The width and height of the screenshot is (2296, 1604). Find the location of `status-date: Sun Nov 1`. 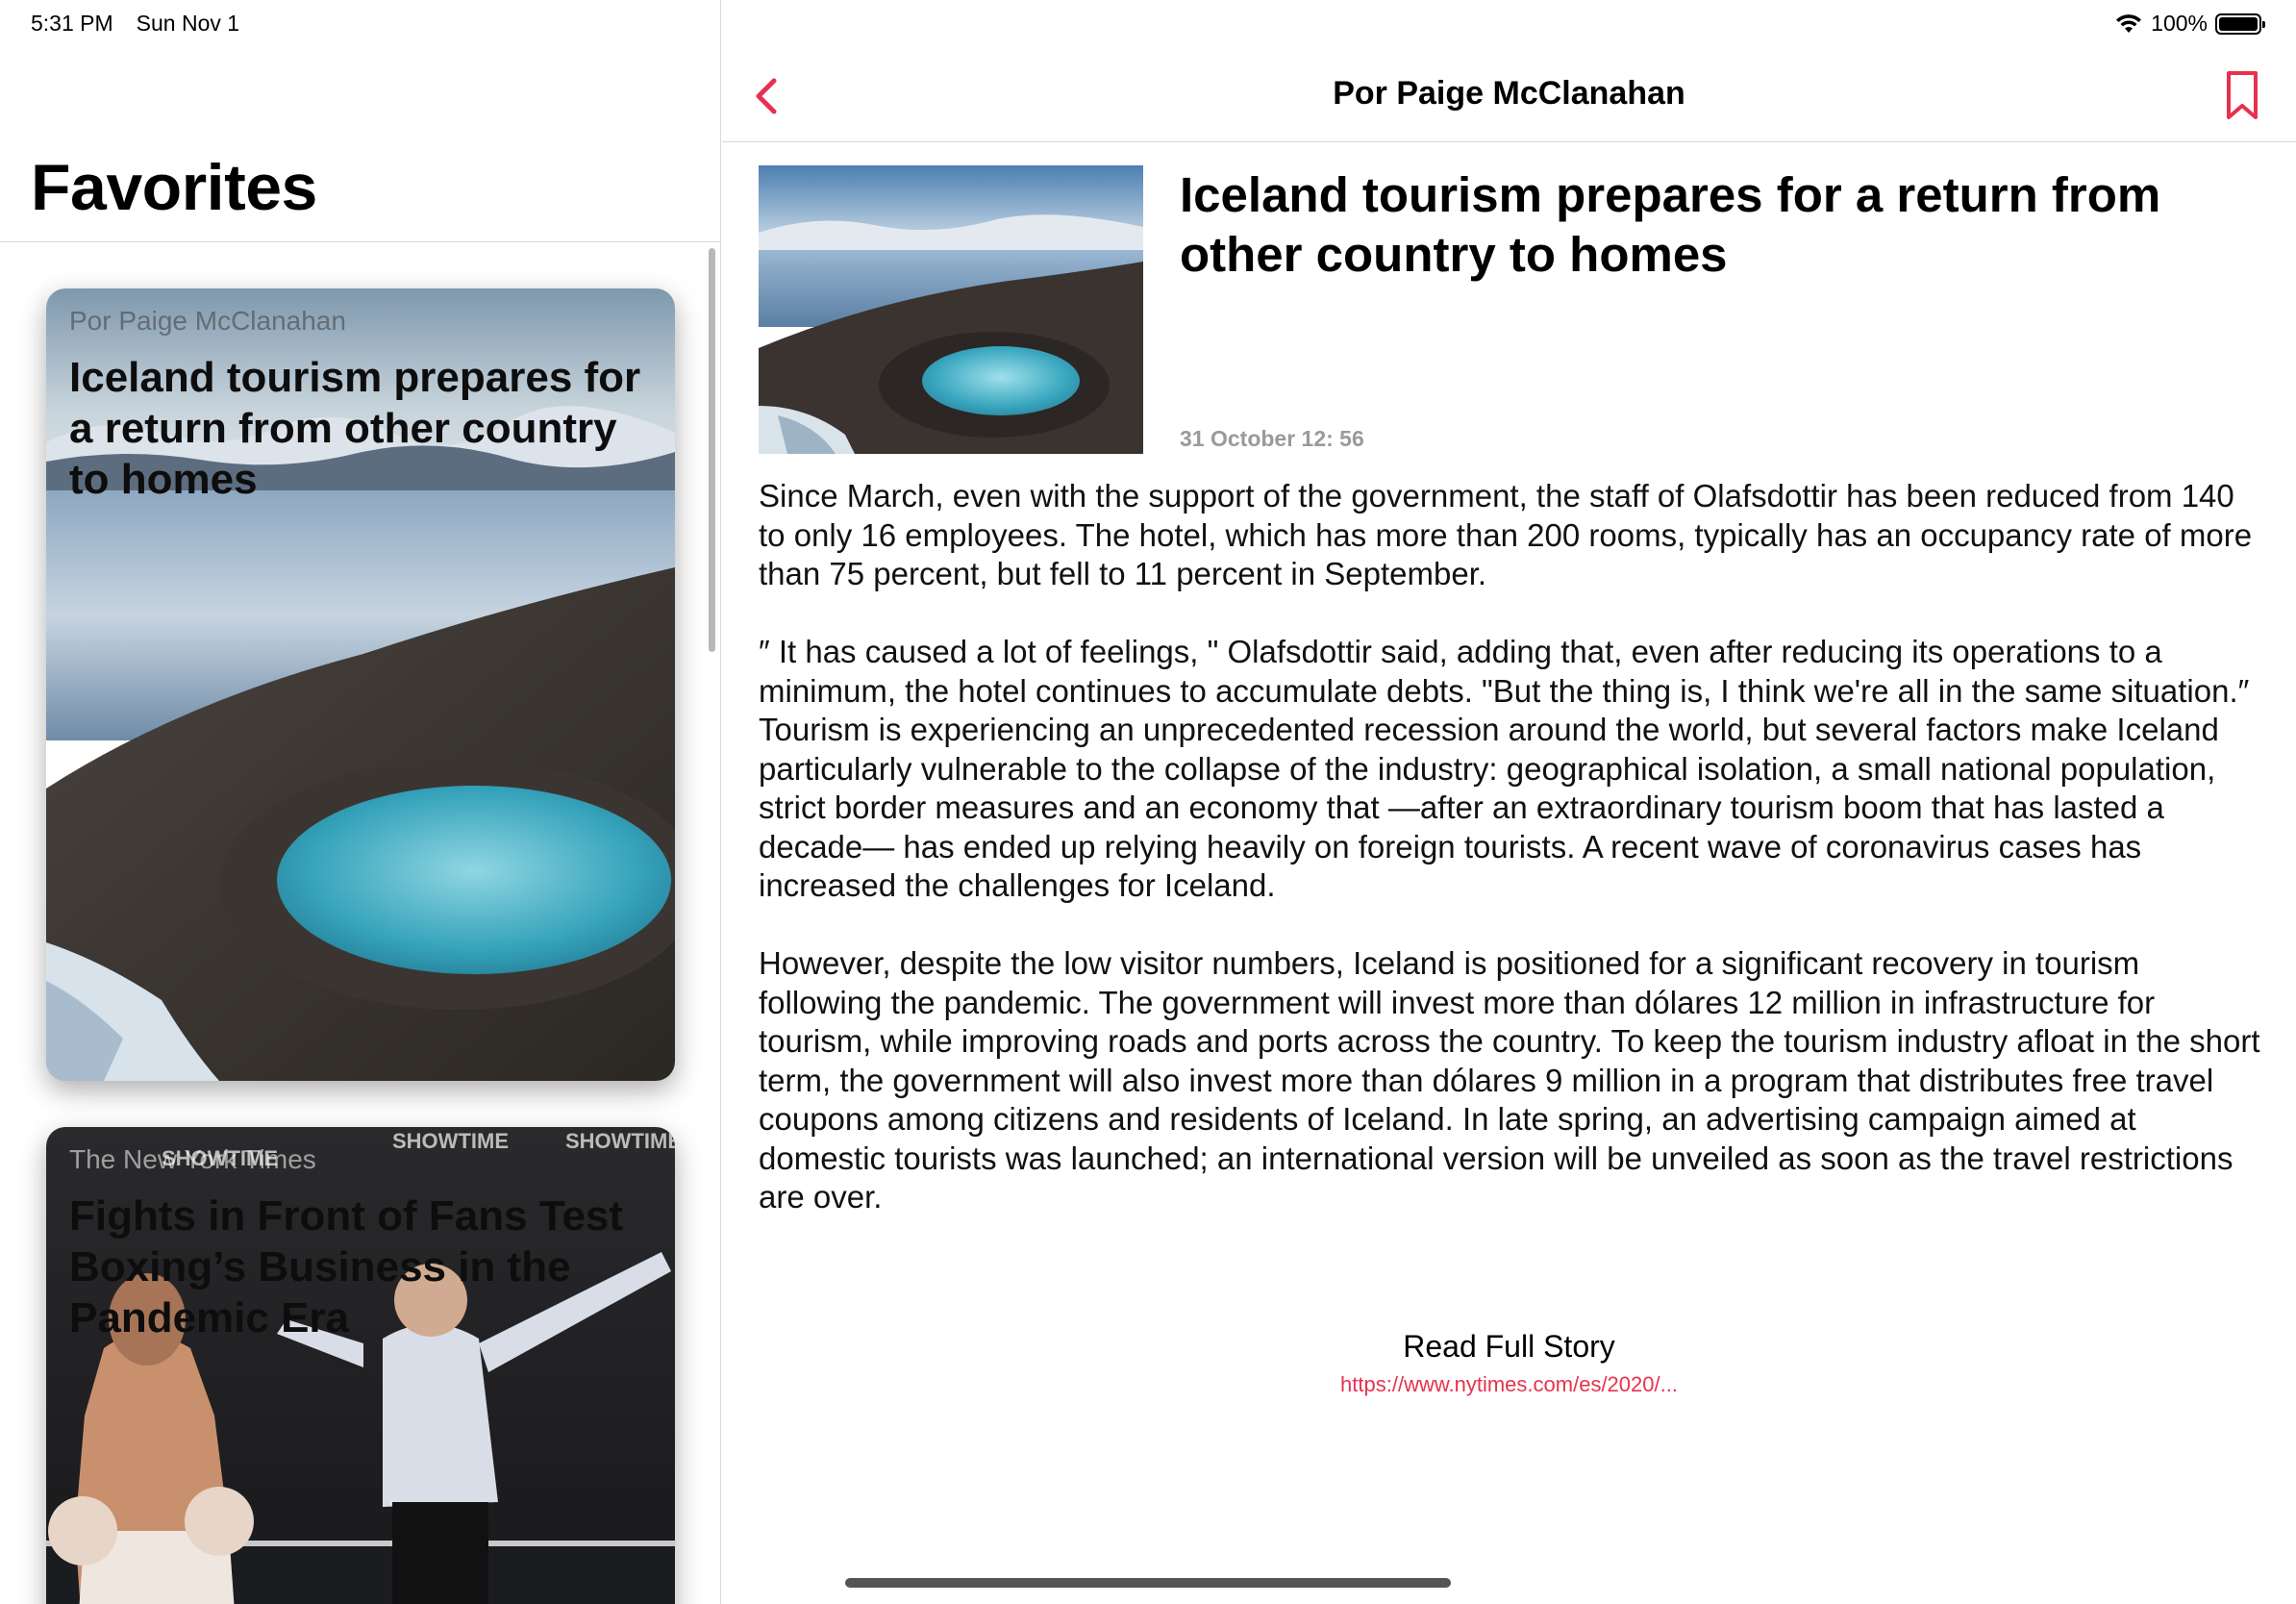

status-date: Sun Nov 1 is located at coordinates (188, 23).